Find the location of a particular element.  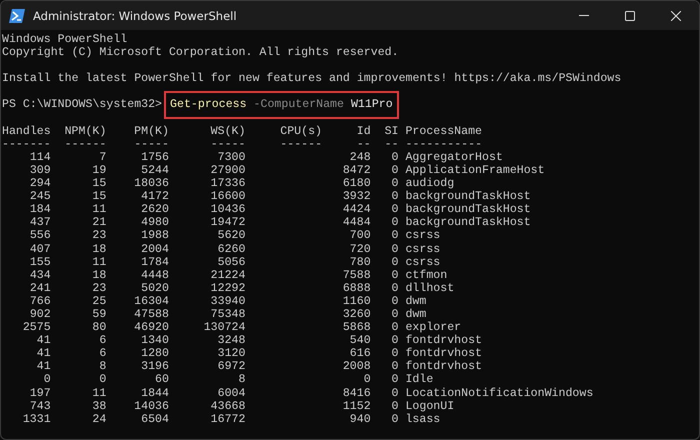

minimize-icon is located at coordinates (584, 15).